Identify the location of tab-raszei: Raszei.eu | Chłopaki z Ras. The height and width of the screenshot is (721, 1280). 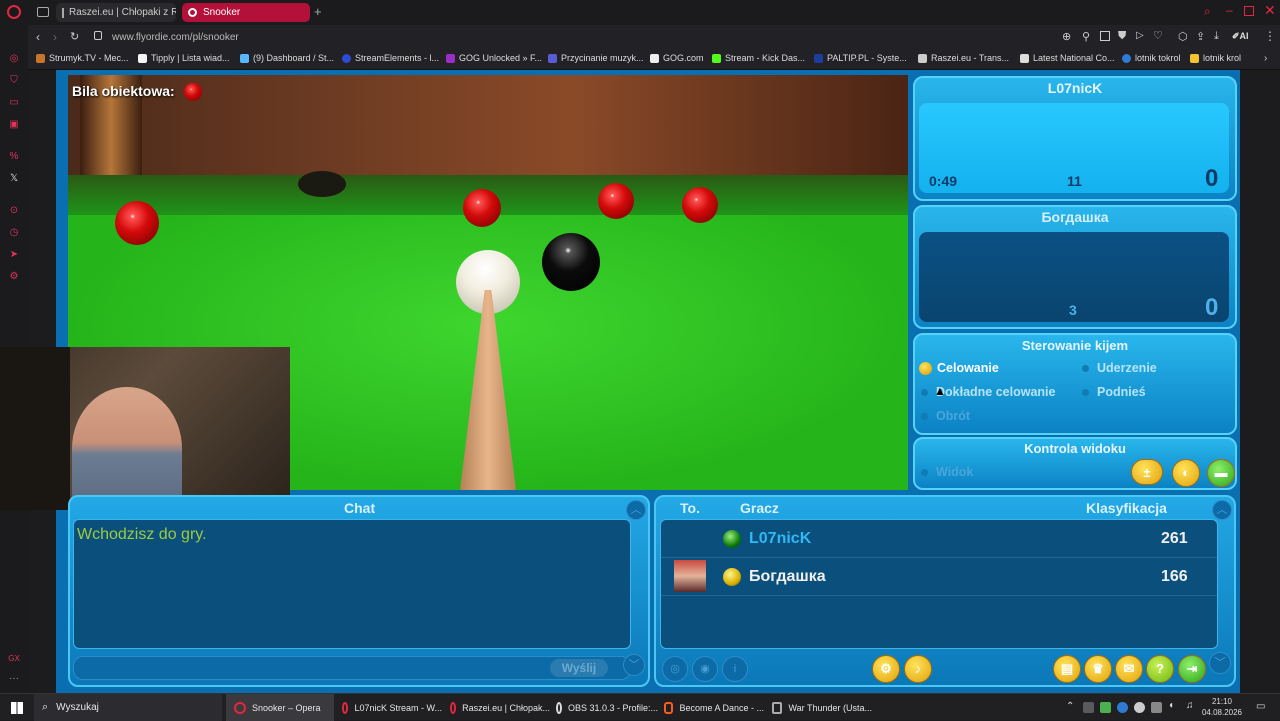
(116, 12).